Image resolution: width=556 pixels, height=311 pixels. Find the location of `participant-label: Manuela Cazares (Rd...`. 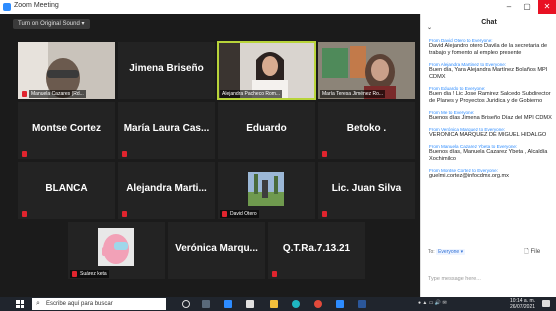

participant-label: Manuela Cazares (Rd... is located at coordinates (57, 94).